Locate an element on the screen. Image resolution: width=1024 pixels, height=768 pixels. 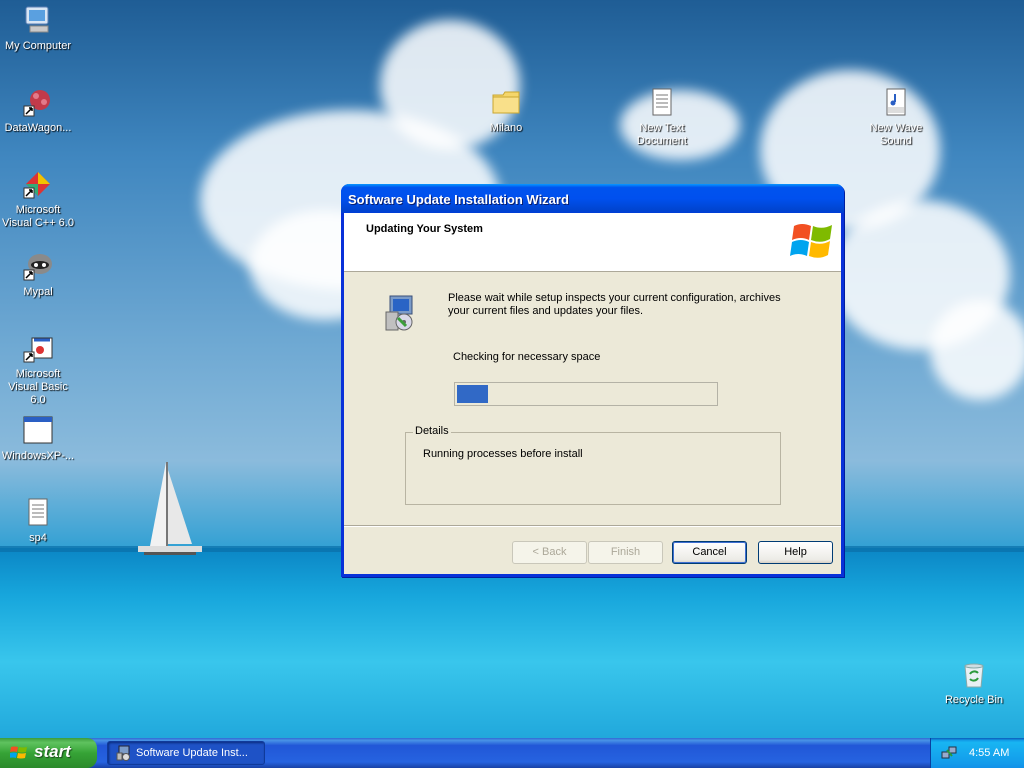
start-label: start is located at coordinates (52, 751).